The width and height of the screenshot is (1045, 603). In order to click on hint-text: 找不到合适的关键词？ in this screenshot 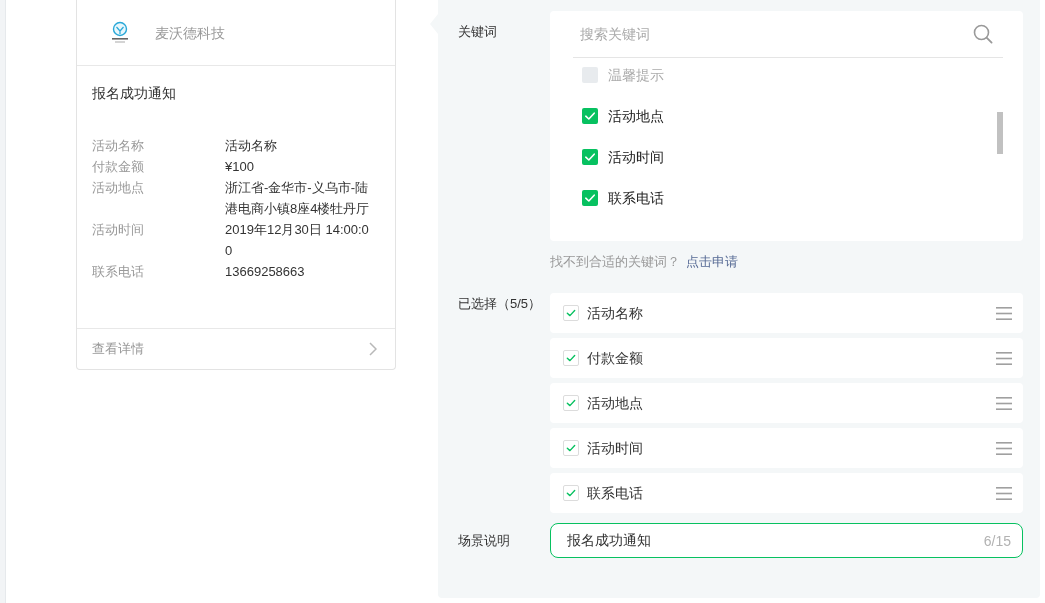, I will do `click(615, 262)`.